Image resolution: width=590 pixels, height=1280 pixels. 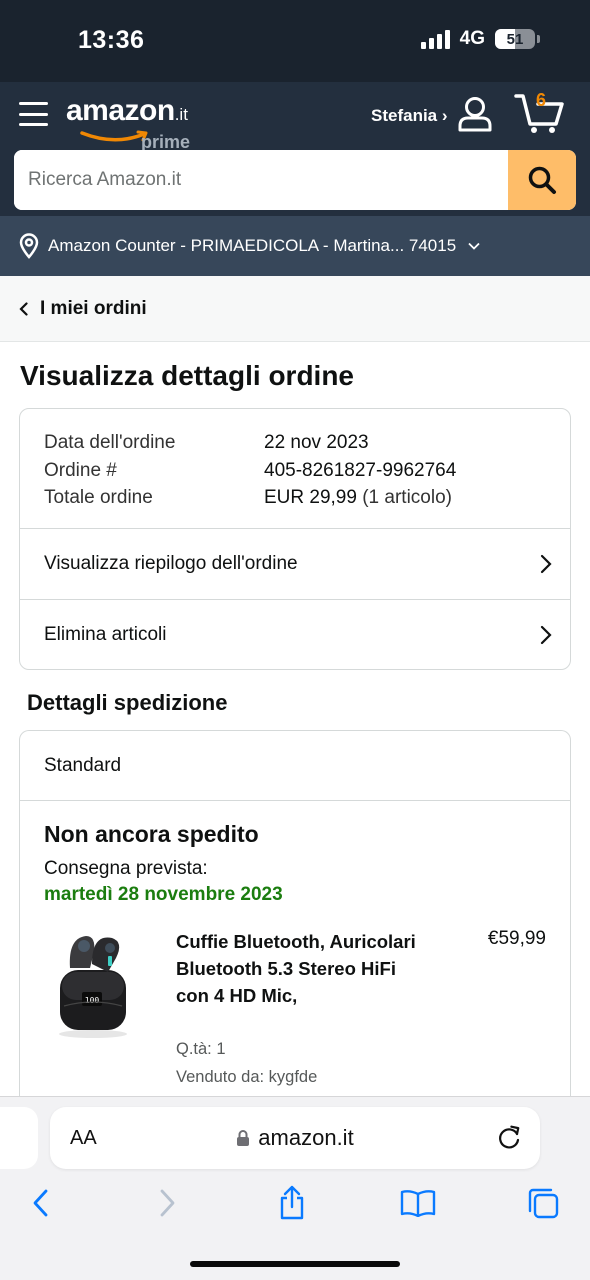 I want to click on order-number-label: Ordine #, so click(x=80, y=470).